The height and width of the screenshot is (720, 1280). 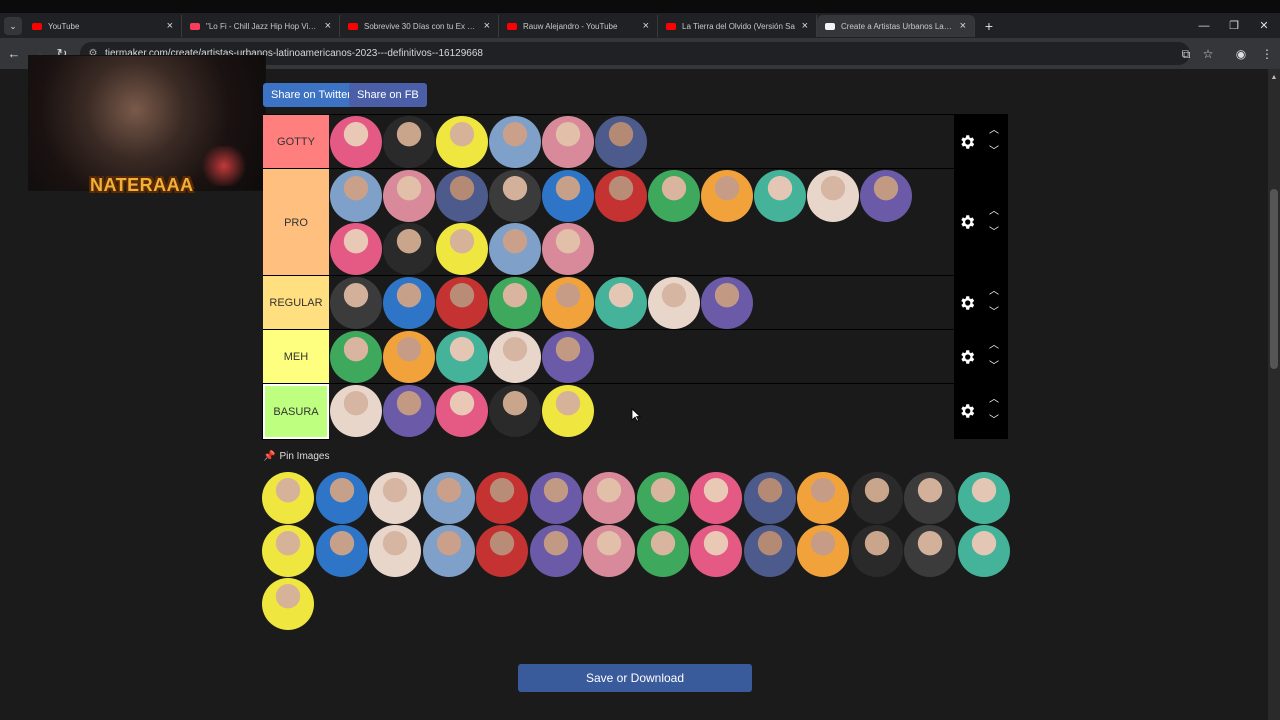 What do you see at coordinates (1208, 54) in the screenshot?
I see `bookmark-star-icon: ☆` at bounding box center [1208, 54].